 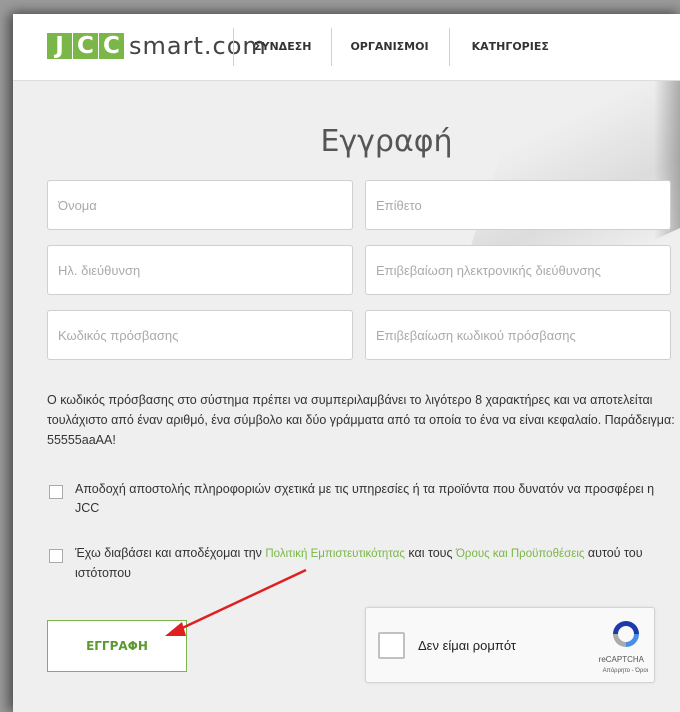 I want to click on password-input, so click(x=200, y=335).